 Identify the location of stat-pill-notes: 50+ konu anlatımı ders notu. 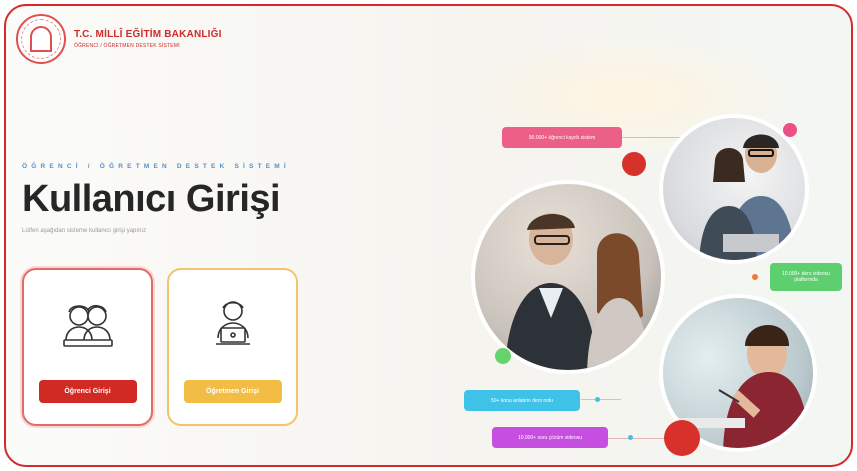
(522, 400).